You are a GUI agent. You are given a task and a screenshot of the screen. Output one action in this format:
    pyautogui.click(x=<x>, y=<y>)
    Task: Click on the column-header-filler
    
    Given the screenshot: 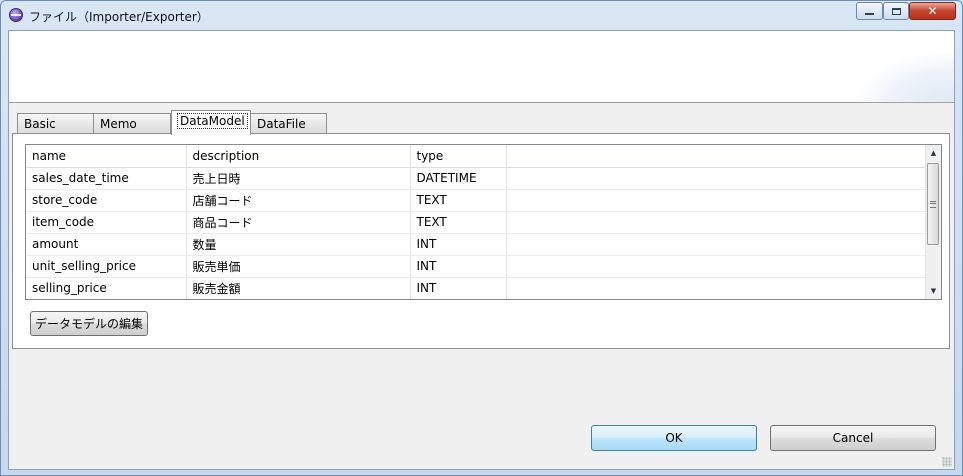 What is the action you would take?
    pyautogui.click(x=716, y=156)
    